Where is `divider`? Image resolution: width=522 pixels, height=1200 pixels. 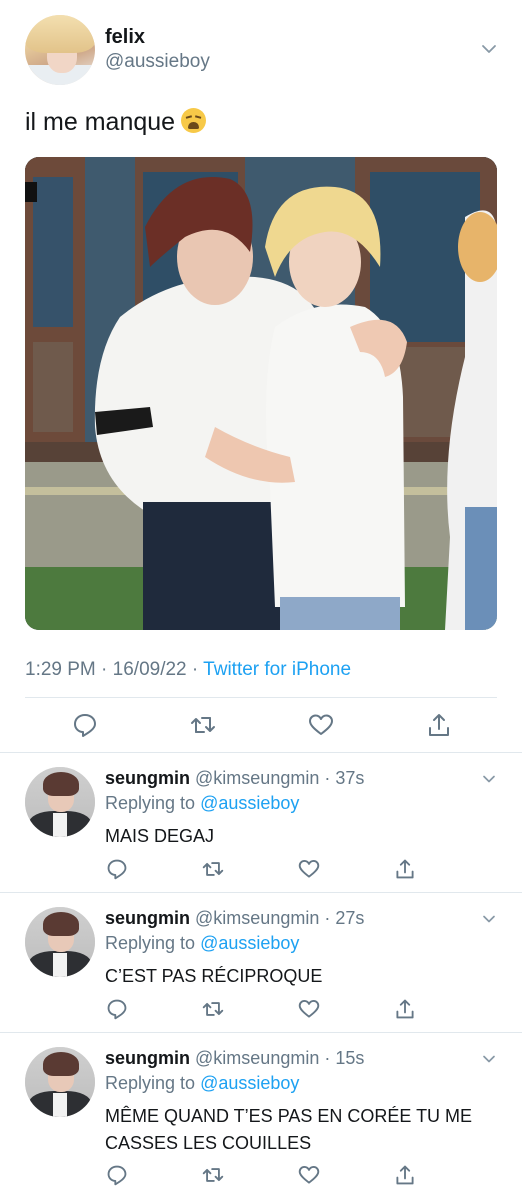
divider is located at coordinates (261, 697).